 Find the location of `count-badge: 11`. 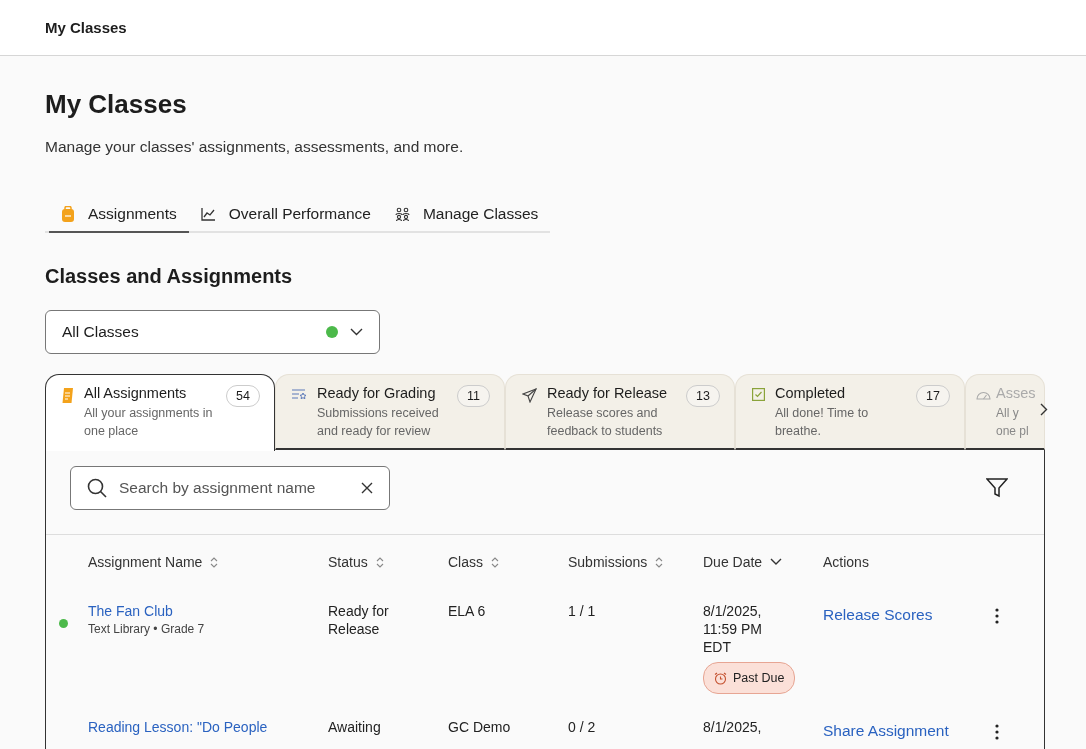

count-badge: 11 is located at coordinates (473, 396).